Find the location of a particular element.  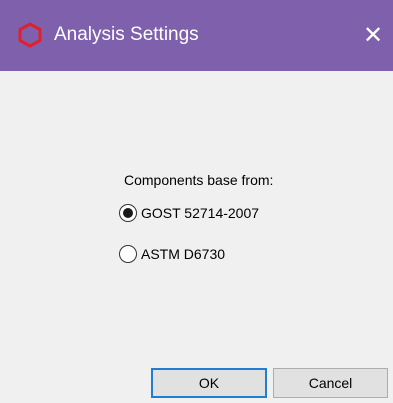

radio-button-unselected is located at coordinates (128, 254).